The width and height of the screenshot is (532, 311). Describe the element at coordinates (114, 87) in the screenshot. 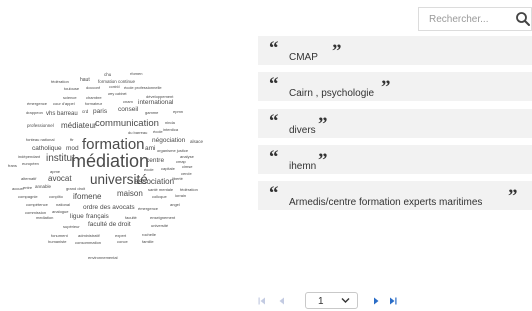

I see `cloud-word: contrôl` at that location.